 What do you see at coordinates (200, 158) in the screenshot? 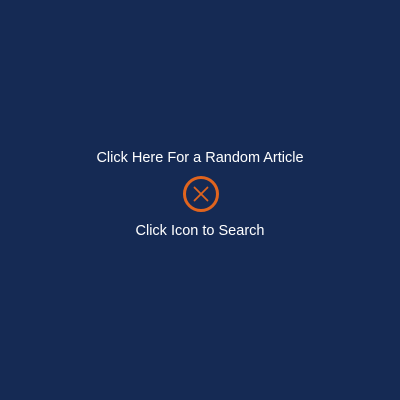
I see `random-article-link: Click Here For a Random Article` at bounding box center [200, 158].